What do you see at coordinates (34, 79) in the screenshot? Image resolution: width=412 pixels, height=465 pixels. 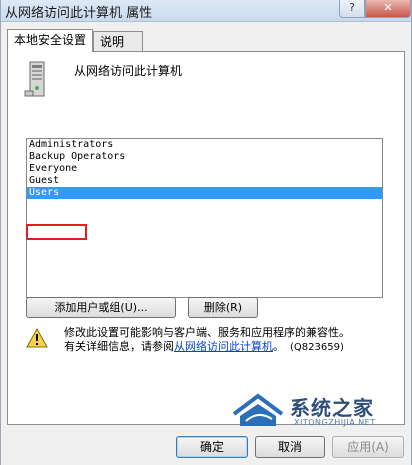 I see `server-icon` at bounding box center [34, 79].